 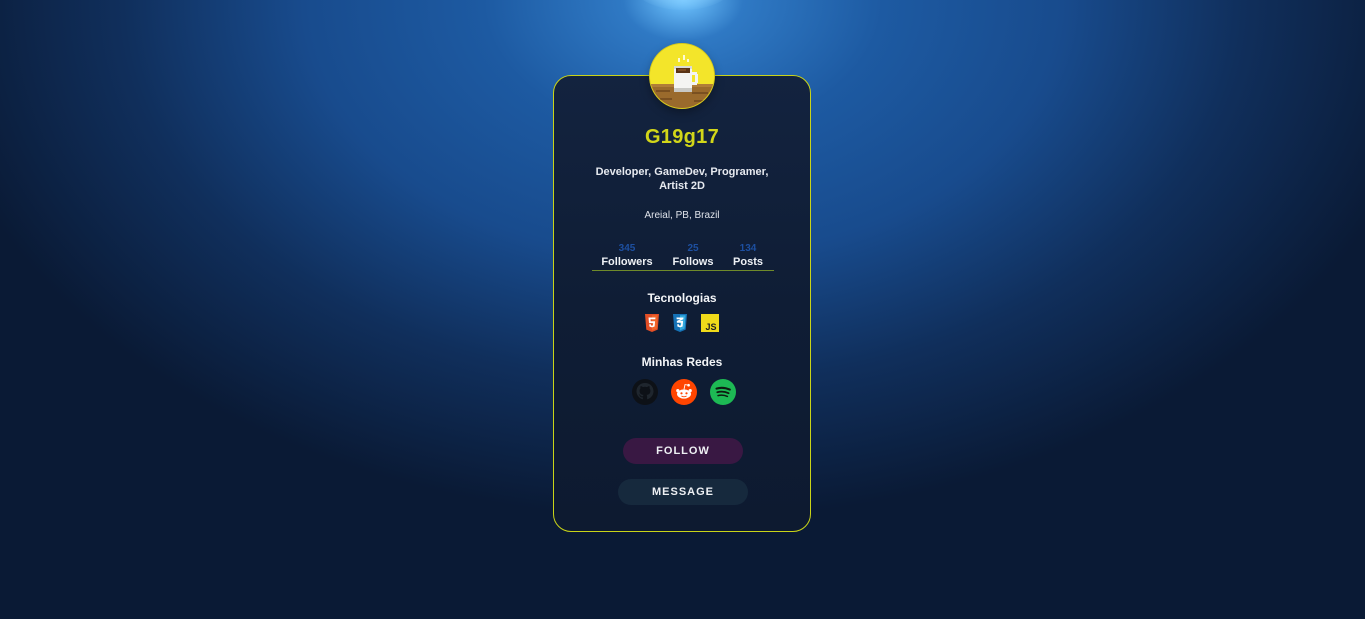 I want to click on html5-icon, so click(x=652, y=323).